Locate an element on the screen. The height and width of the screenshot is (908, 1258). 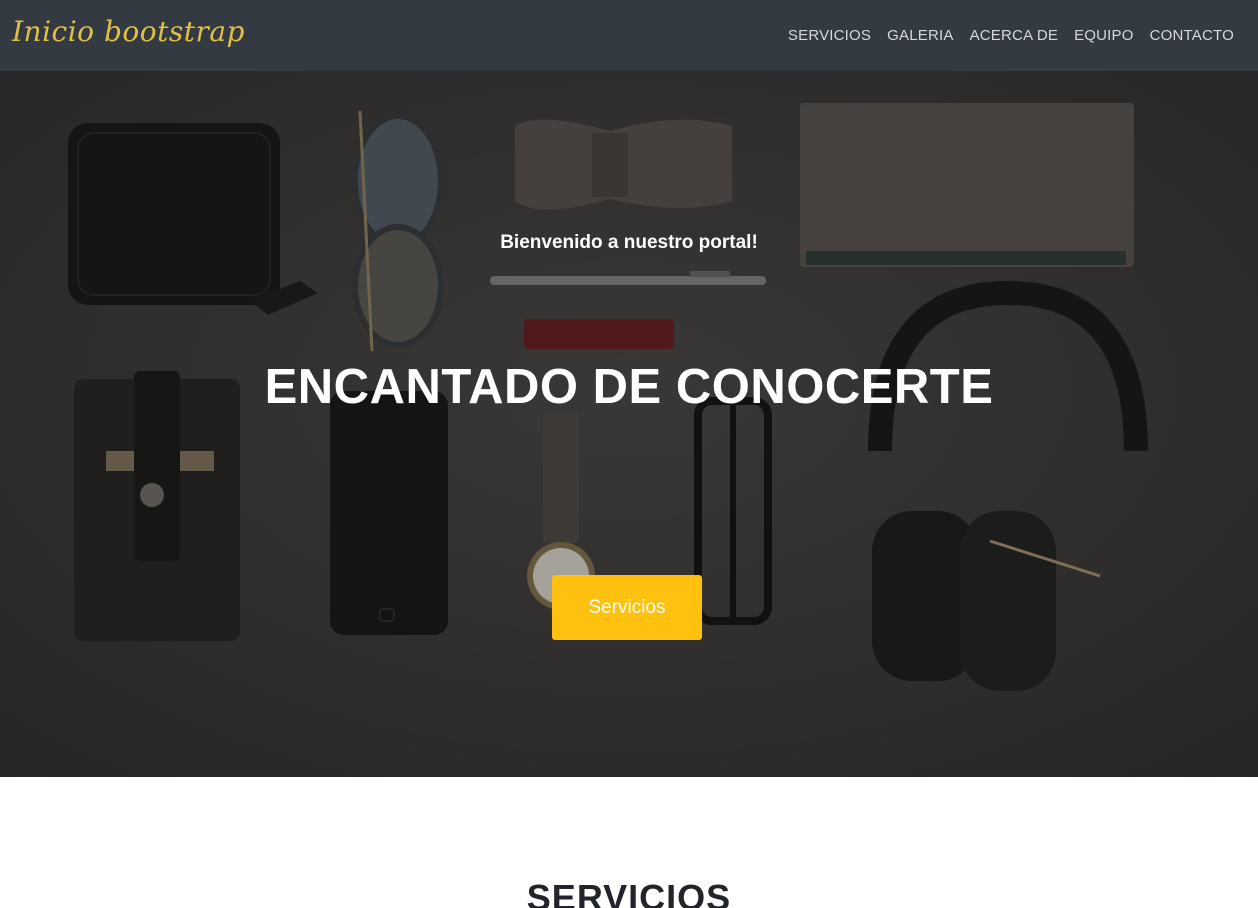
hero-title: ENCANTADO DE CONOCERTE is located at coordinates (629, 387).